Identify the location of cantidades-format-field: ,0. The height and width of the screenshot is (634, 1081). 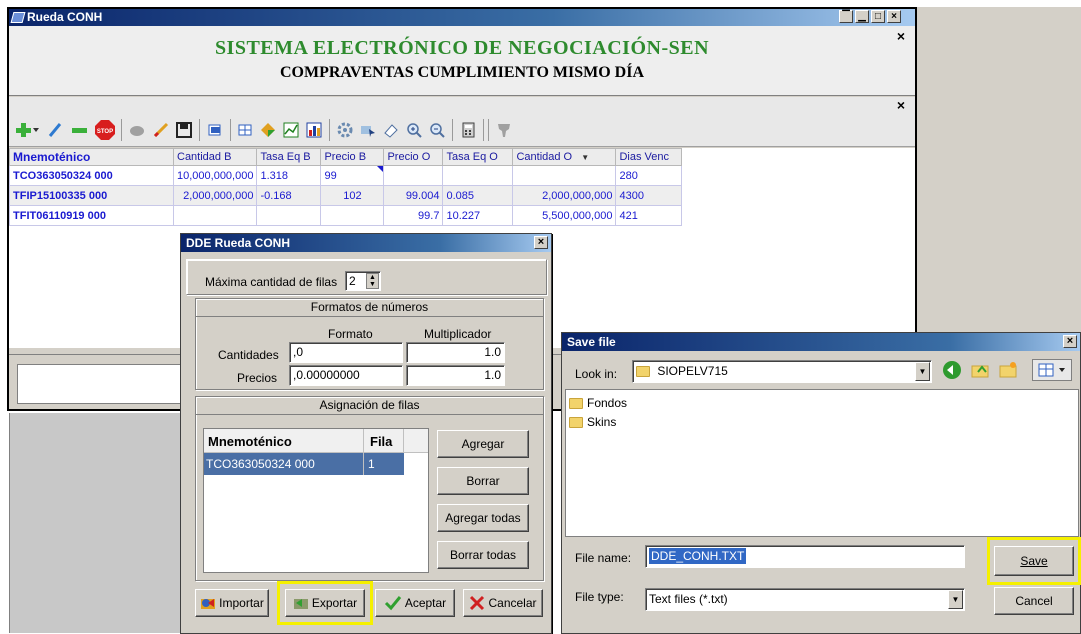
(346, 352).